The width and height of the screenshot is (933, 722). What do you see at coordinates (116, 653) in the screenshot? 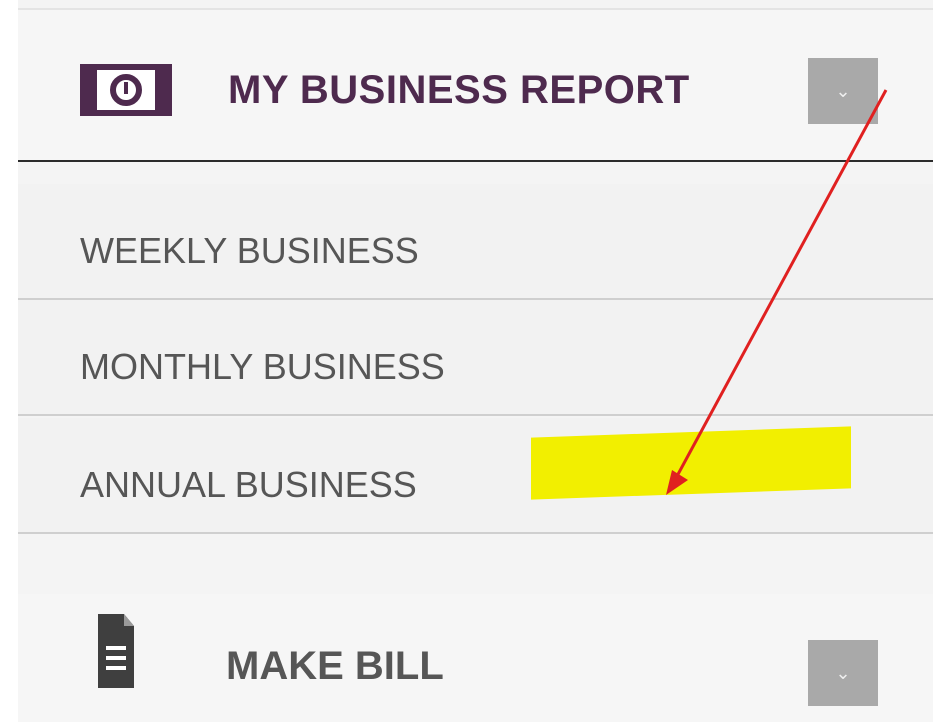
I see `document-icon` at bounding box center [116, 653].